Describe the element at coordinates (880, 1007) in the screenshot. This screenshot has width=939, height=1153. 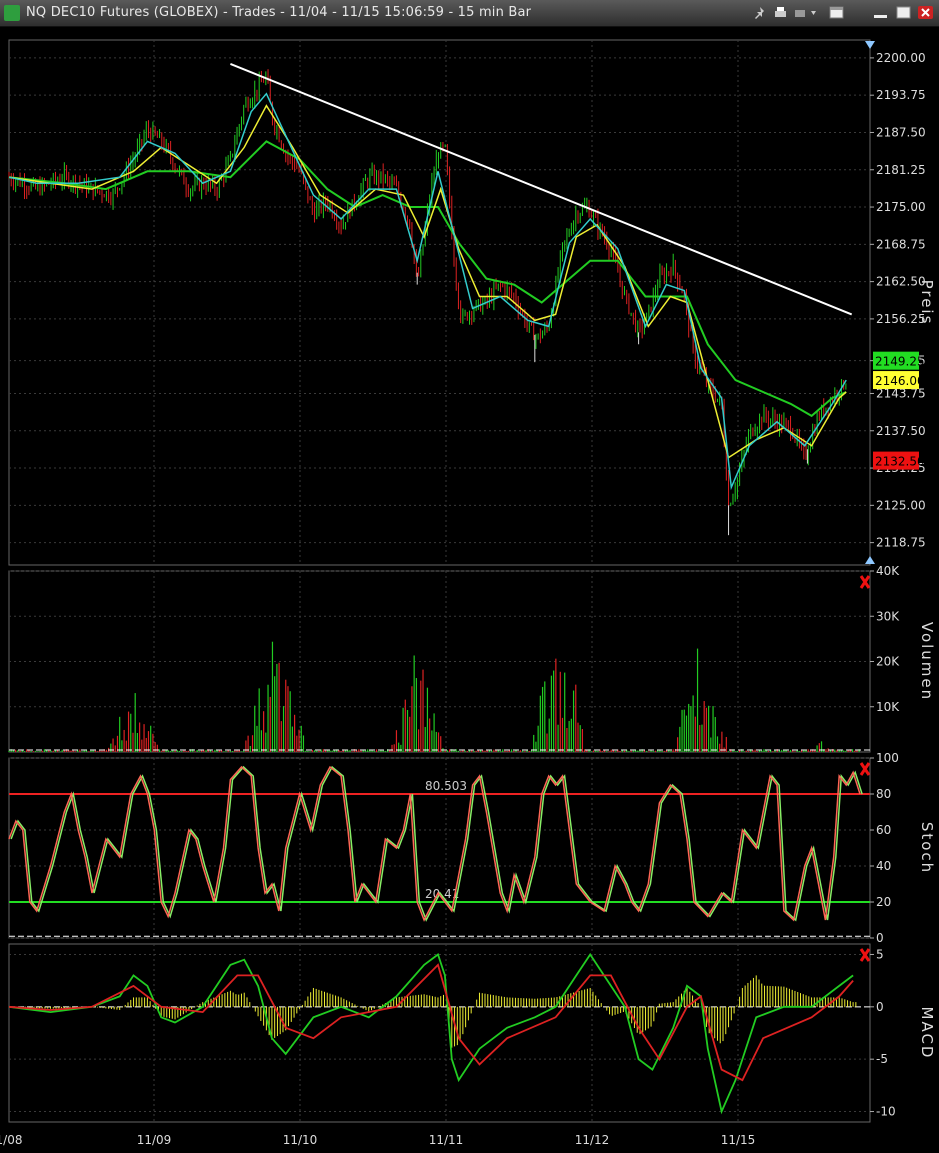
I see `macd-ytick-label: 0` at that location.